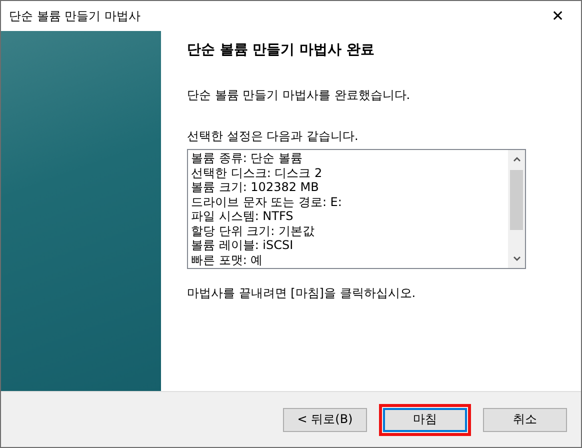 This screenshot has height=448, width=582. I want to click on settings-line: 할당 단위 크기: 기본값, so click(253, 231).